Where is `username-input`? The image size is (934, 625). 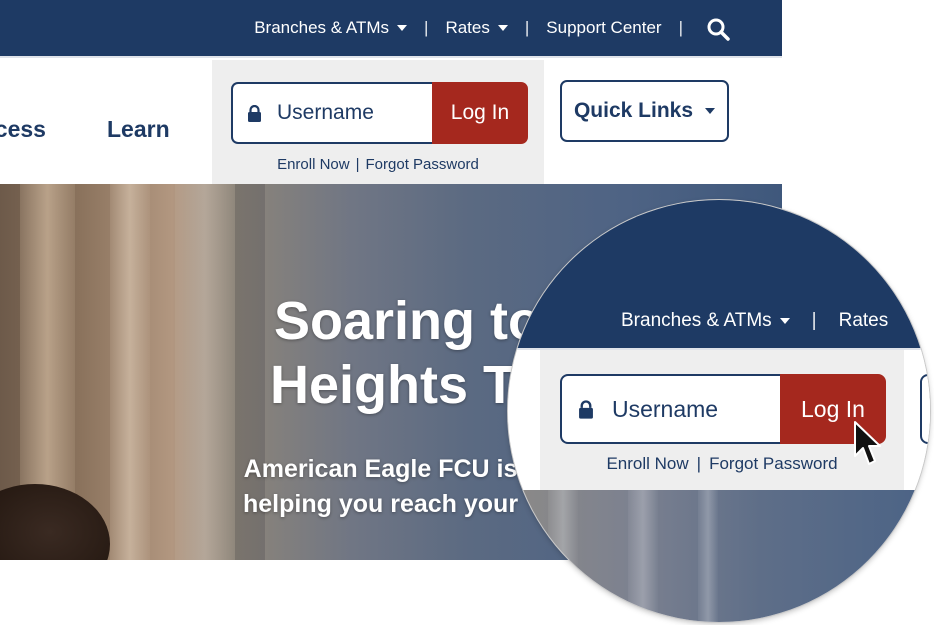 username-input is located at coordinates (347, 113).